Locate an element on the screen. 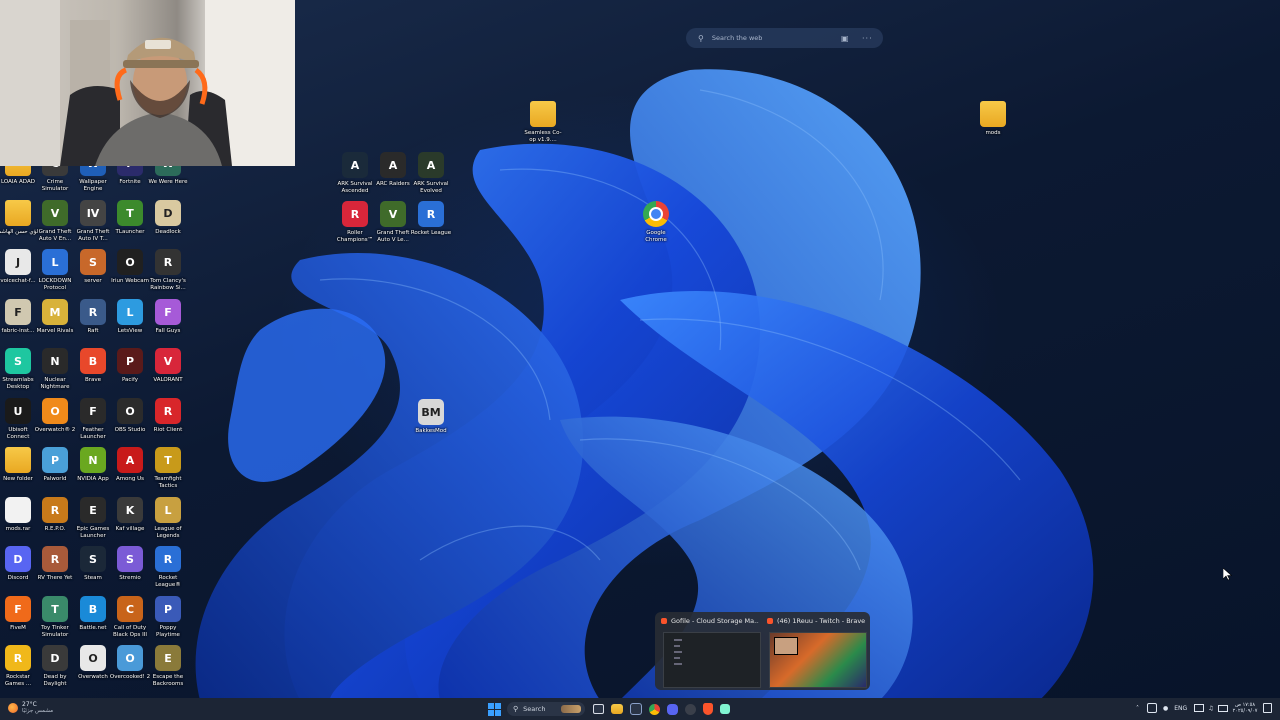 The width and height of the screenshot is (1280, 720). pacify-icon: P is located at coordinates (130, 361).